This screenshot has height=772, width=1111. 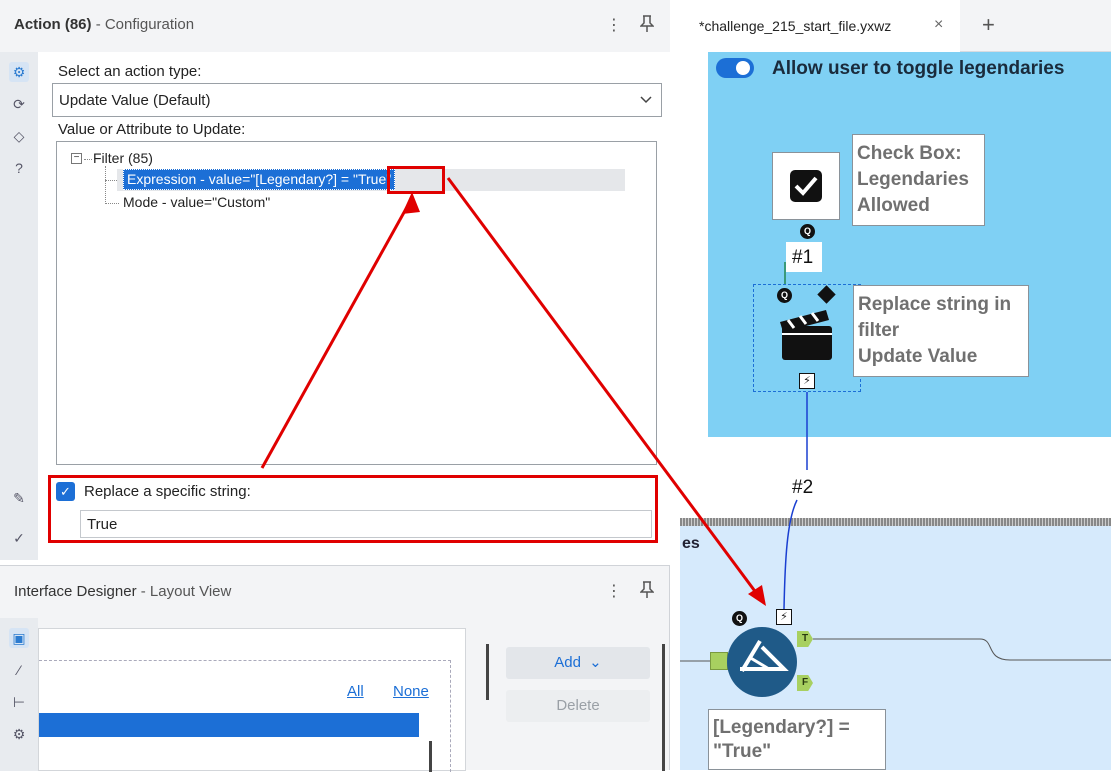 What do you see at coordinates (357, 100) in the screenshot?
I see `action-type-select: Update Value (Default)` at bounding box center [357, 100].